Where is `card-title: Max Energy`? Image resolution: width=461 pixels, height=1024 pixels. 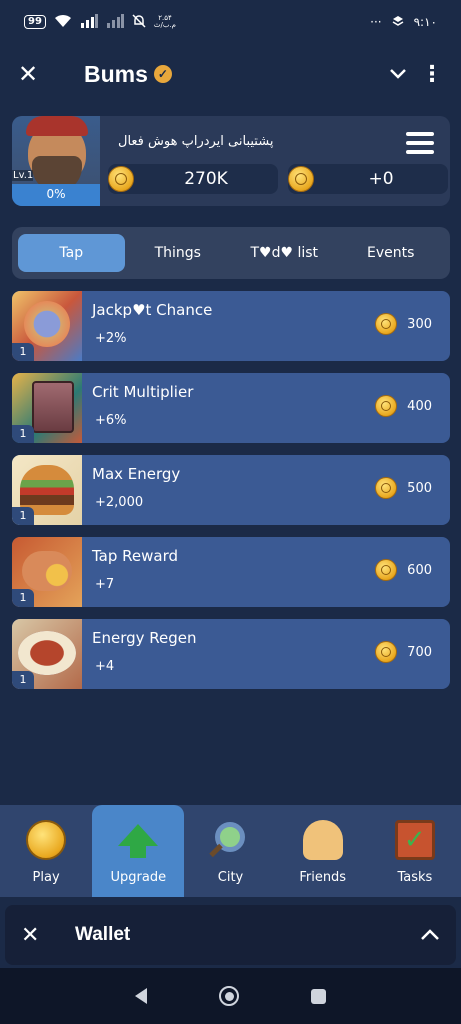
card-title: Max Energy is located at coordinates (136, 474).